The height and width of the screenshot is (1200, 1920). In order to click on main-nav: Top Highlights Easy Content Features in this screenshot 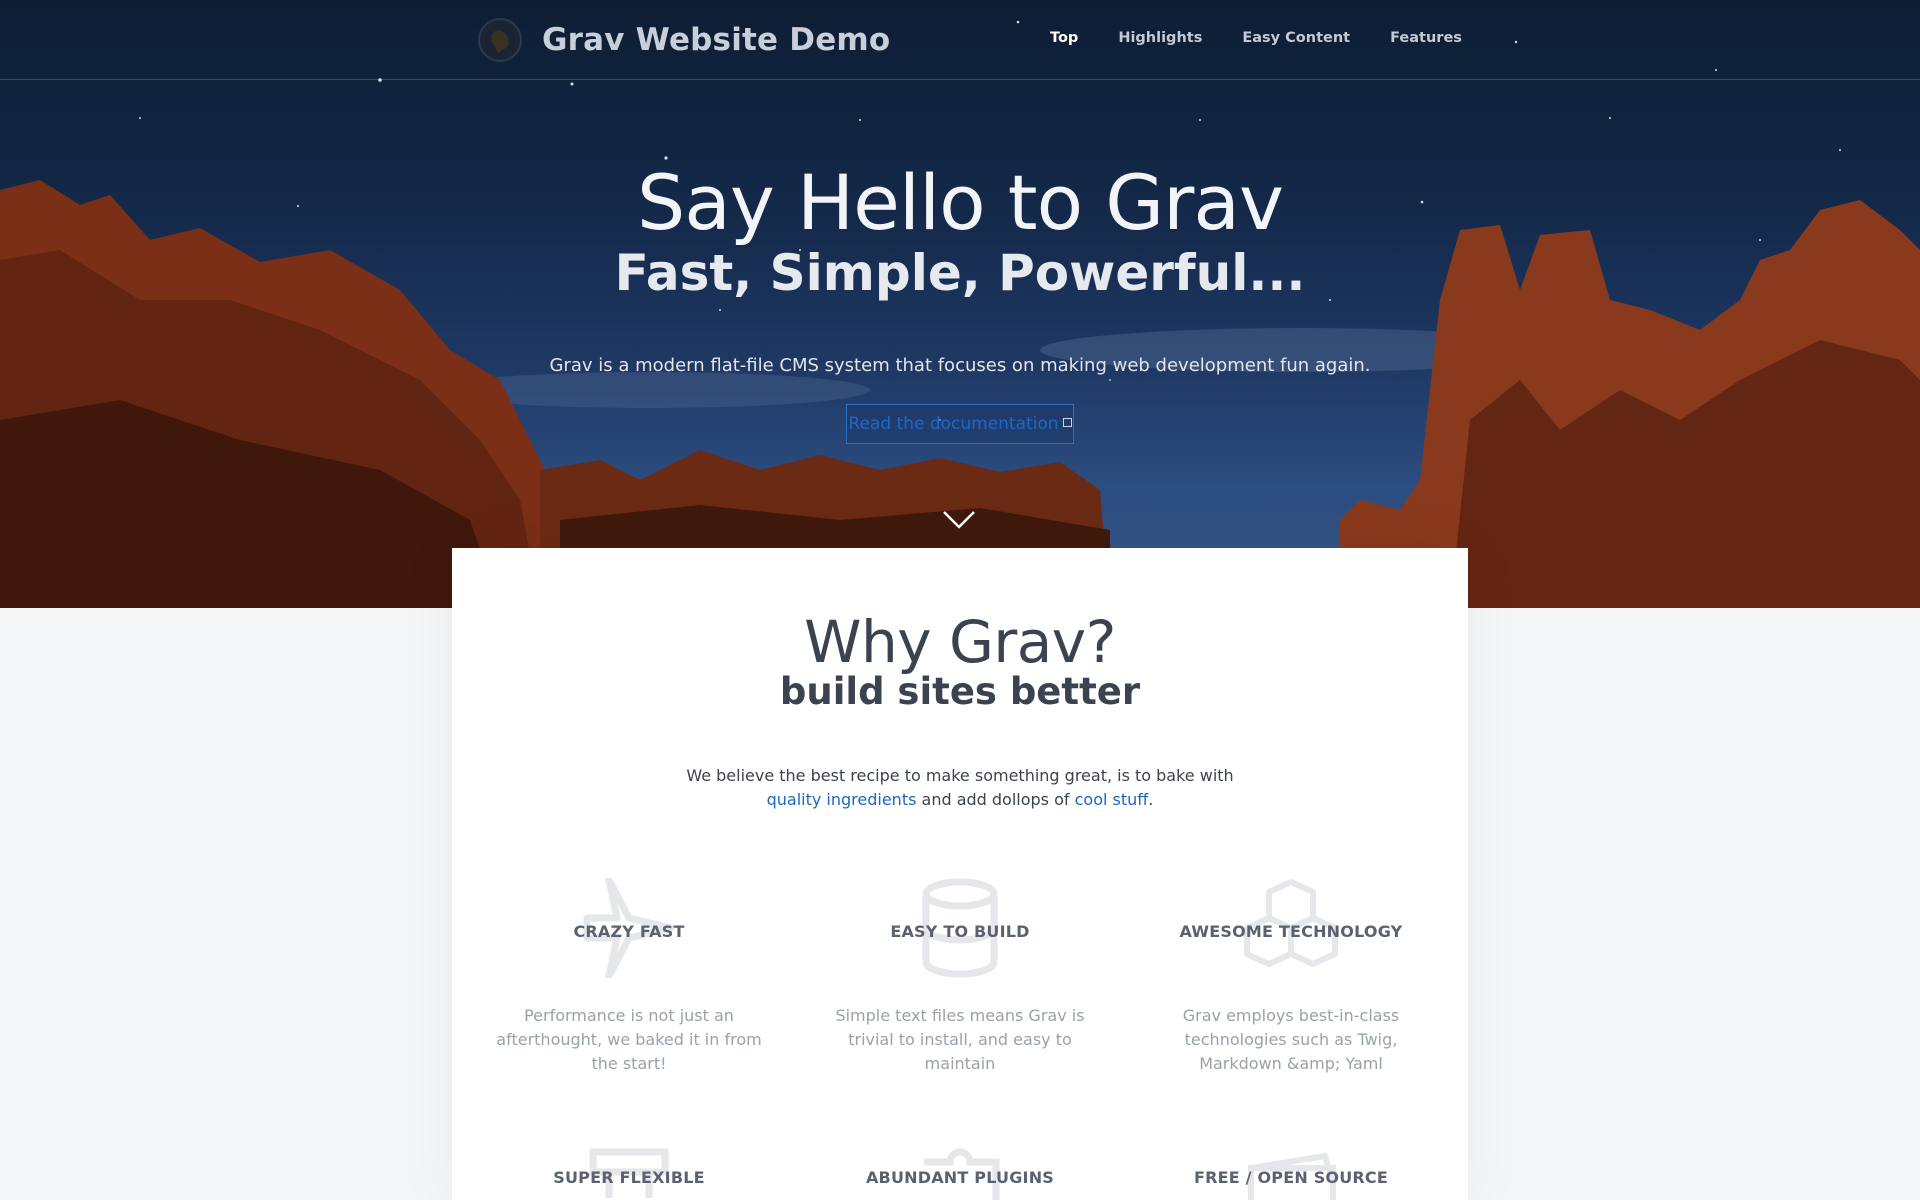, I will do `click(1276, 38)`.